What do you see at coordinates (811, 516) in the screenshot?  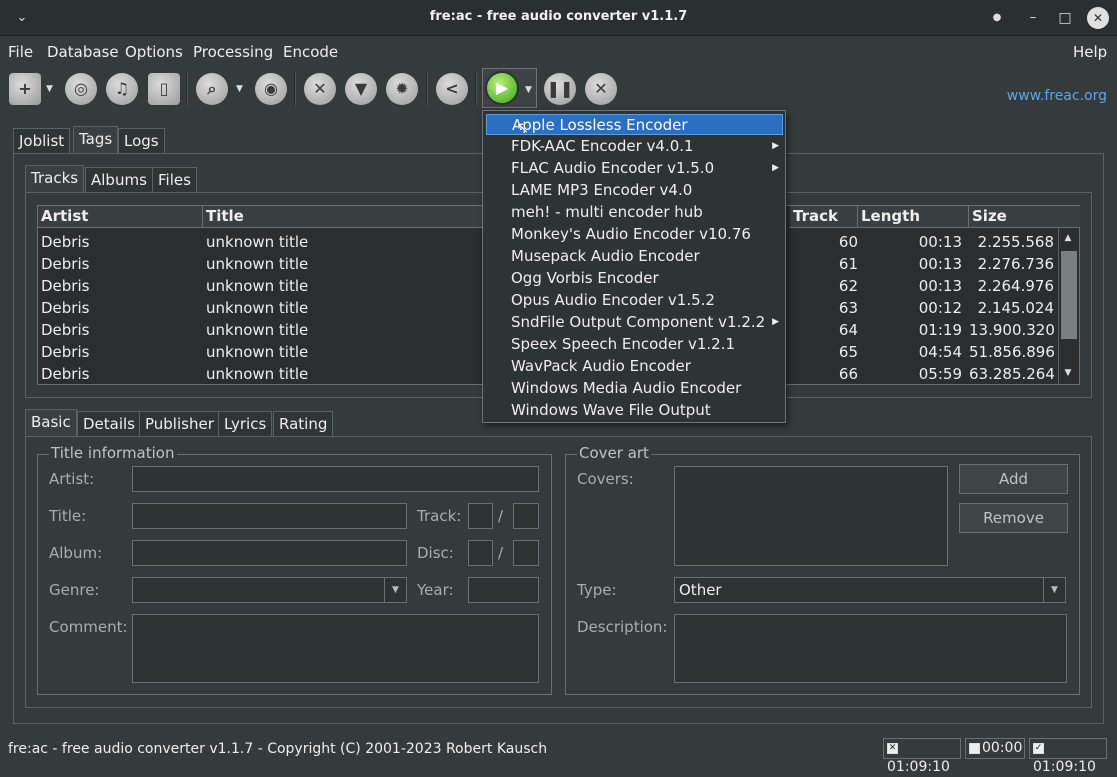 I see `covers-list` at bounding box center [811, 516].